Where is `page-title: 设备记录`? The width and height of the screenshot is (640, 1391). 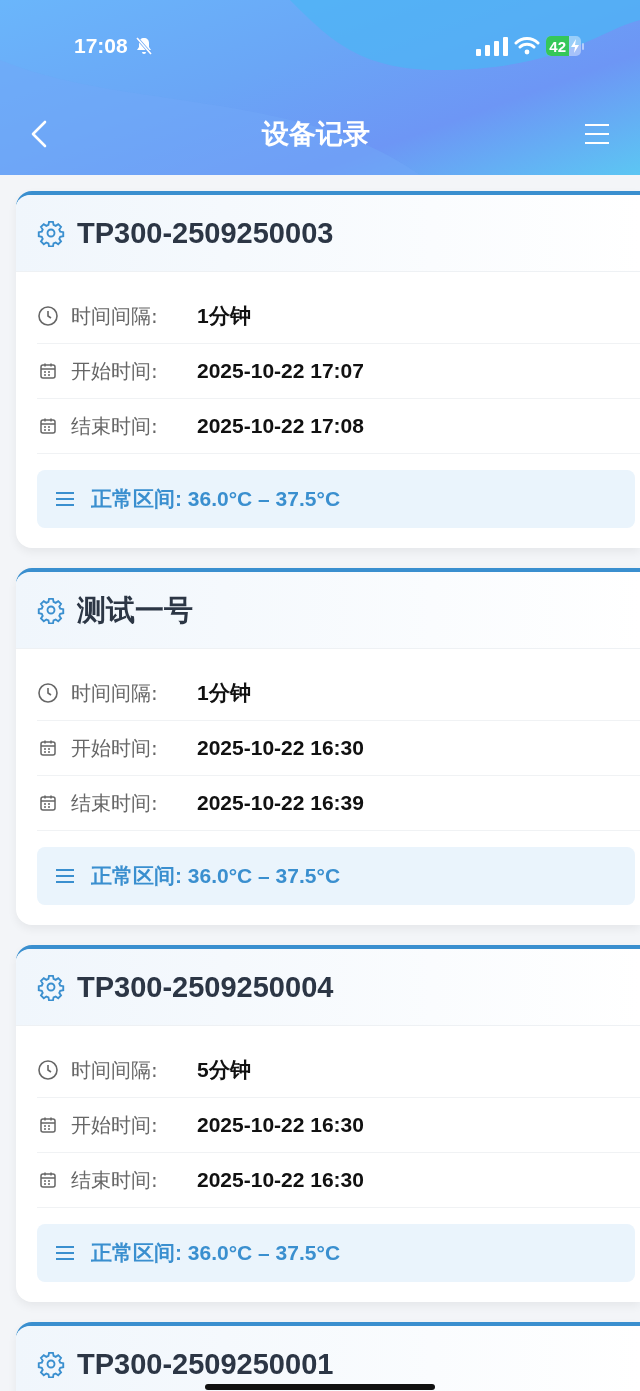 page-title: 设备记录 is located at coordinates (316, 133).